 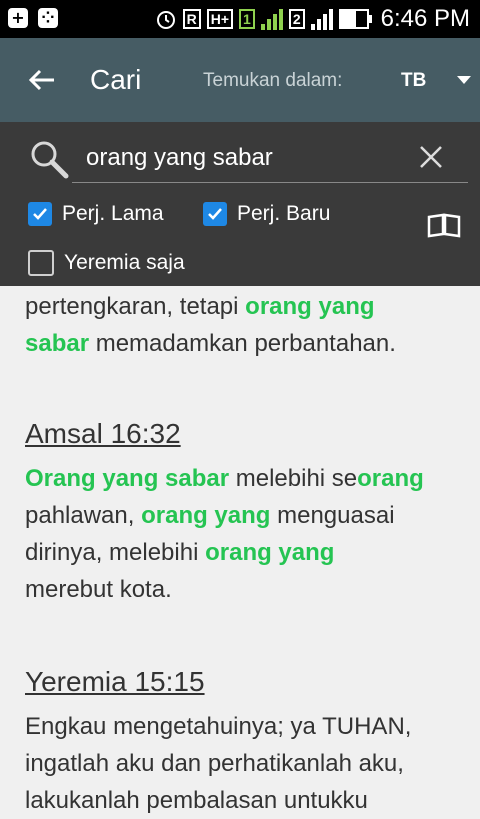 I want to click on verse-text: melebihi se, so click(x=293, y=478).